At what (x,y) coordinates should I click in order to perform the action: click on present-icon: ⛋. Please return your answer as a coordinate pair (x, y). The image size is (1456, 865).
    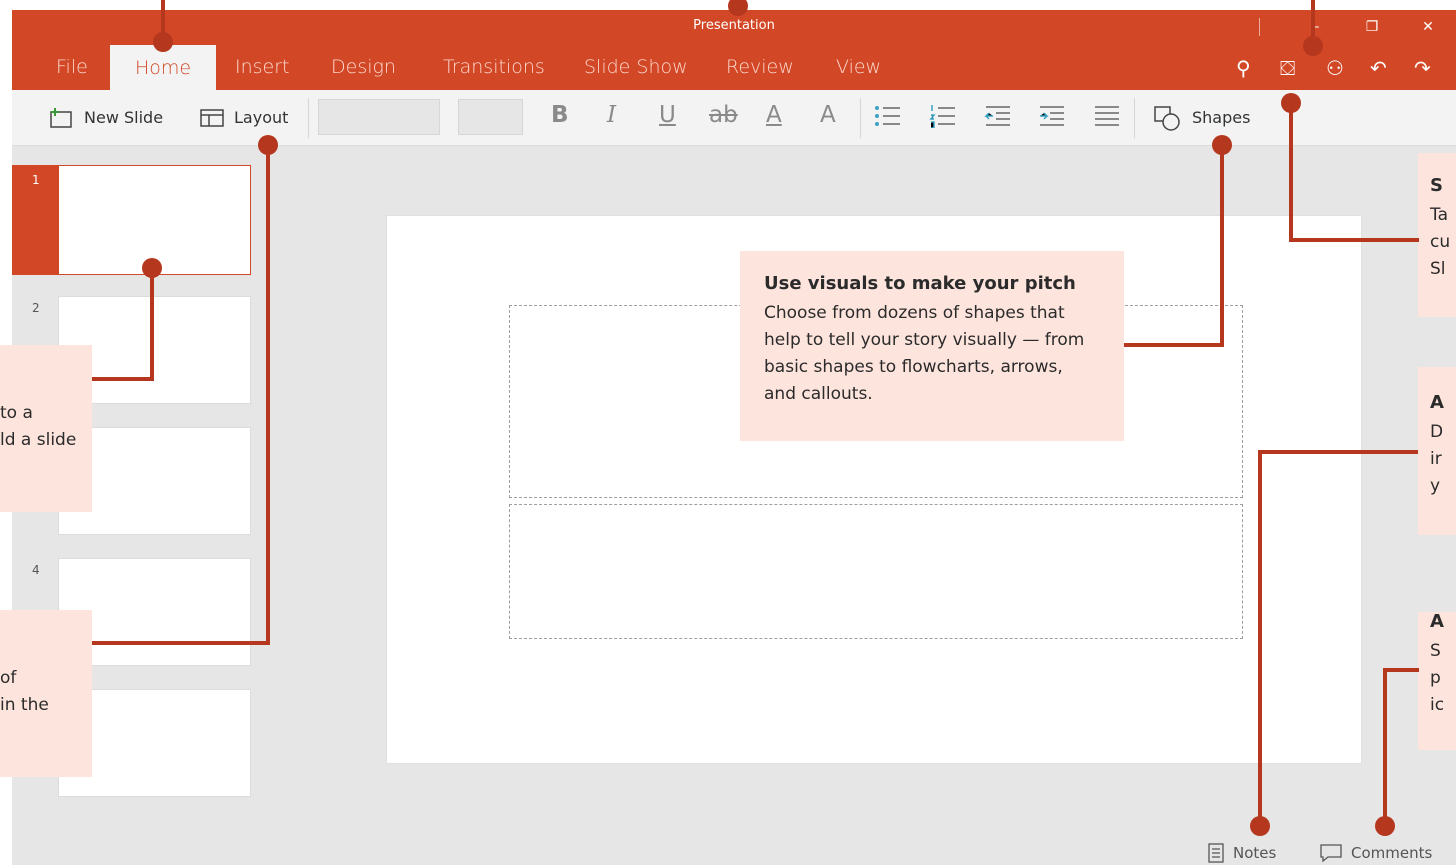
    Looking at the image, I should click on (1287, 68).